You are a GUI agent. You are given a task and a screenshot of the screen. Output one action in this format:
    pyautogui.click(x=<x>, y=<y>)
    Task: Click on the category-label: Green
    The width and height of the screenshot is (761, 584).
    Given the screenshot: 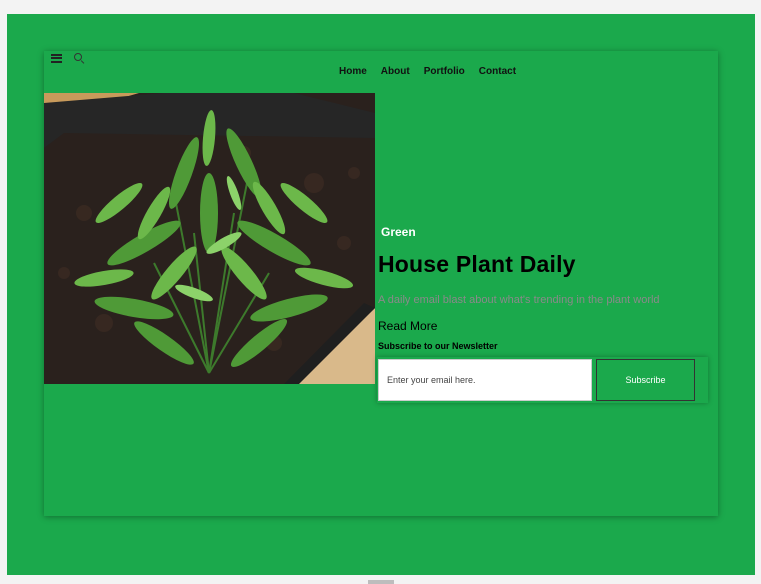 What is the action you would take?
    pyautogui.click(x=398, y=232)
    